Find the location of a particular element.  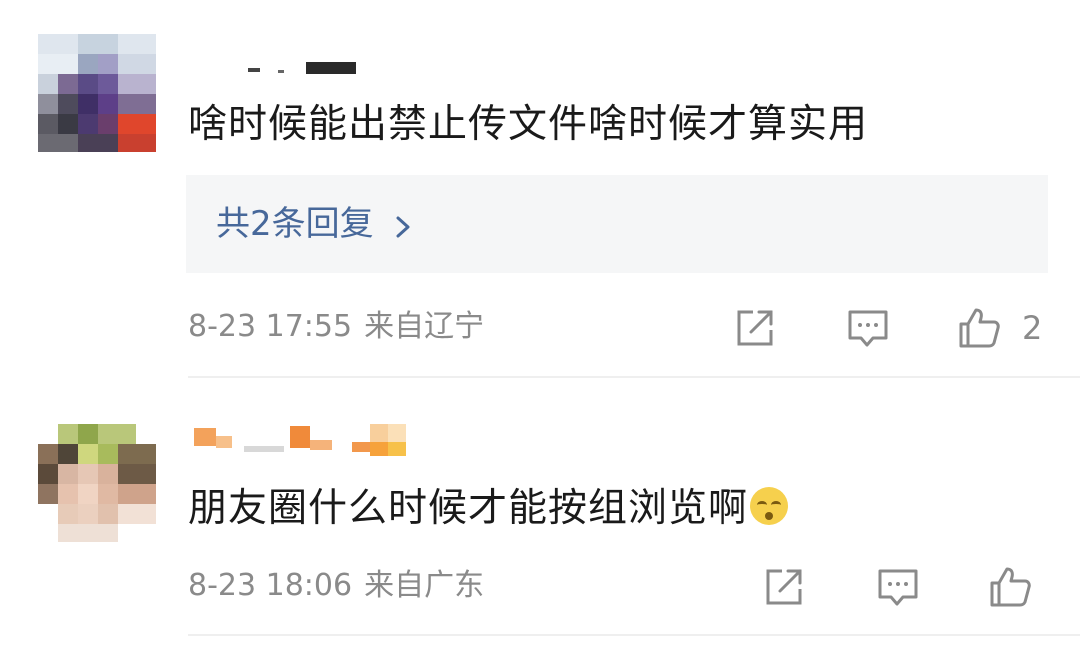

comment-actions: 2 is located at coordinates (540, 330).